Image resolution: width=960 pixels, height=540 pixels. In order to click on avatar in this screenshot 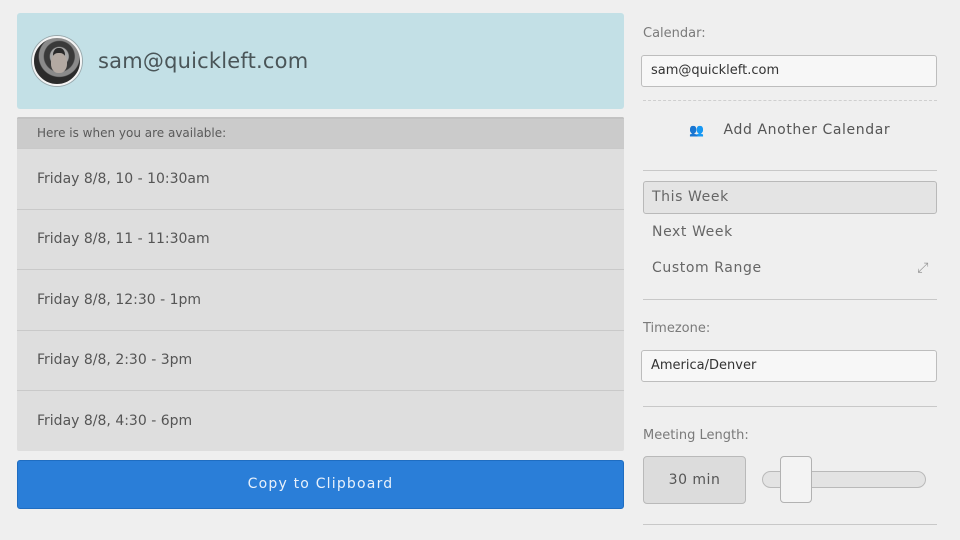, I will do `click(57, 61)`.